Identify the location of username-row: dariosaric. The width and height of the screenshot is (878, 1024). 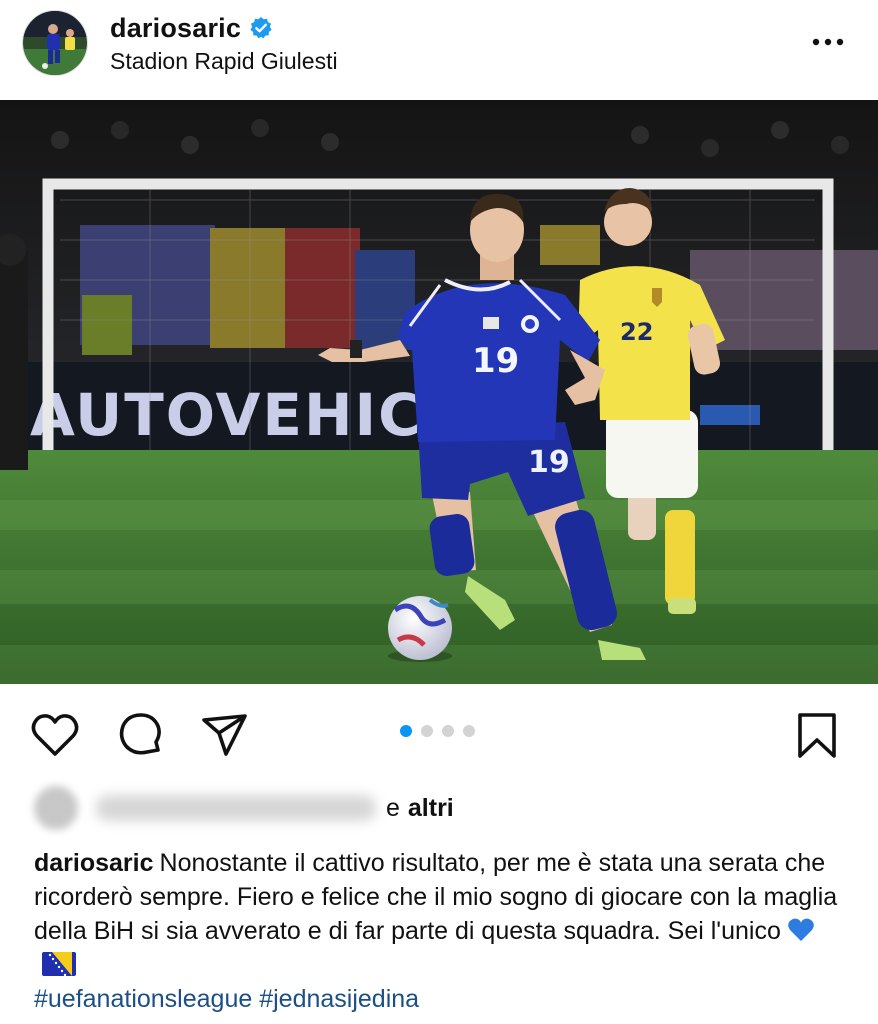
(191, 28).